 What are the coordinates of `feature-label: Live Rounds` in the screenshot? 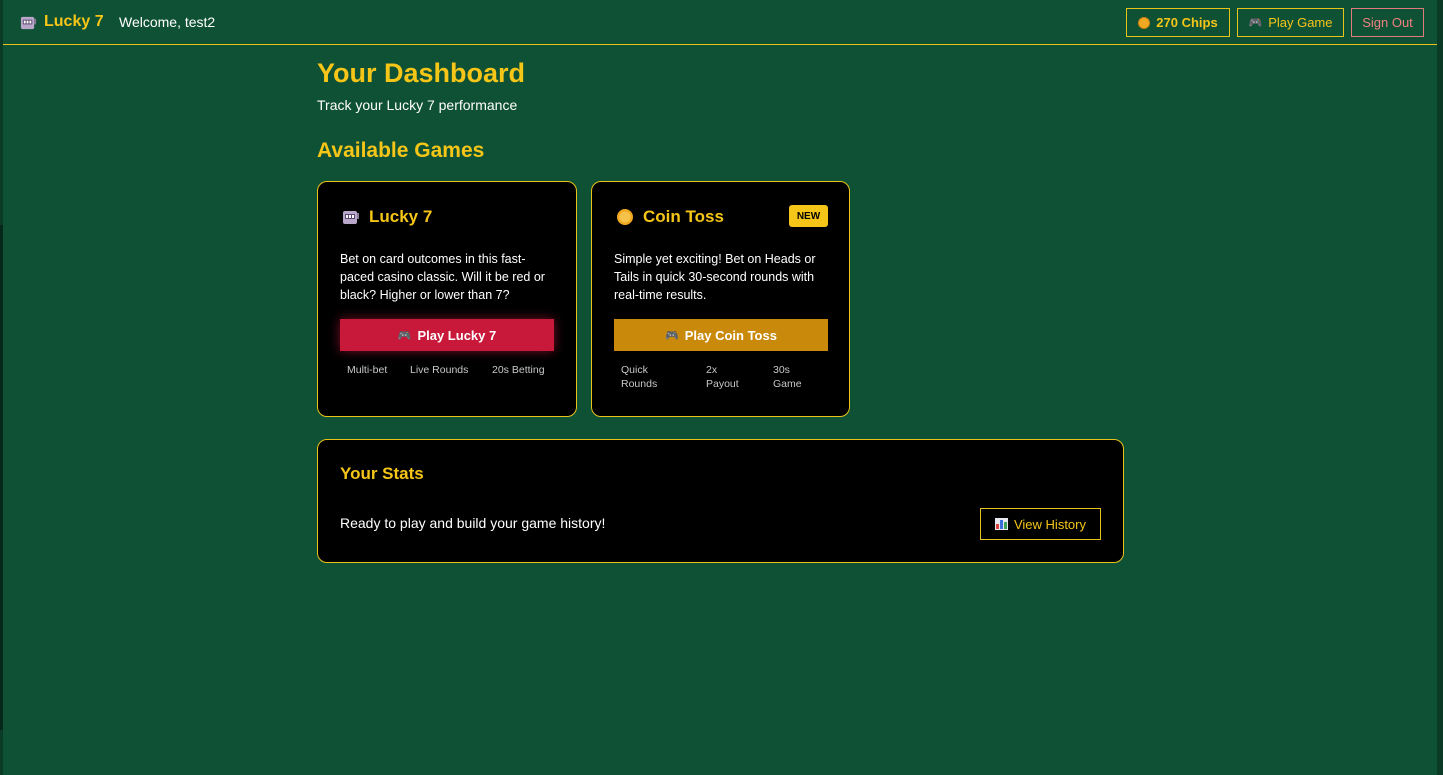 It's located at (439, 370).